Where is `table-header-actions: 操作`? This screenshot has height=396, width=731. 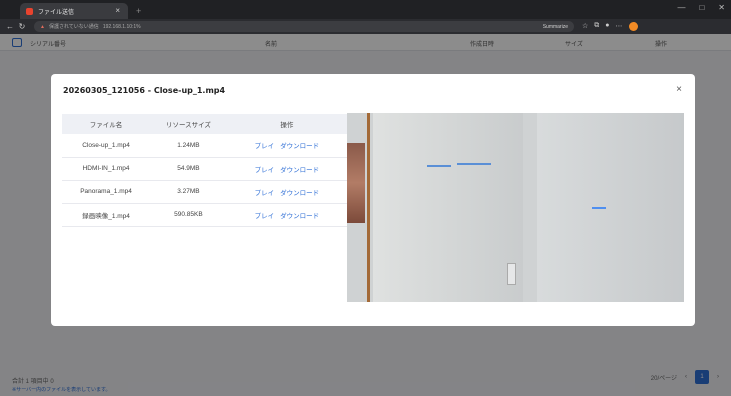
table-header-actions: 操作 is located at coordinates (286, 124).